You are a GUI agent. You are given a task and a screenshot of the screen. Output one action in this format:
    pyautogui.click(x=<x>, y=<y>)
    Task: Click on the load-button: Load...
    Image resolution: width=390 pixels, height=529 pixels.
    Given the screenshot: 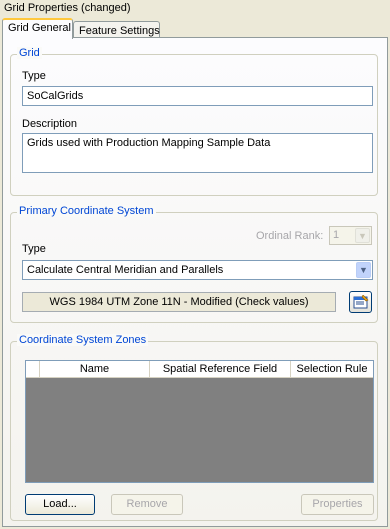 What is the action you would take?
    pyautogui.click(x=60, y=504)
    